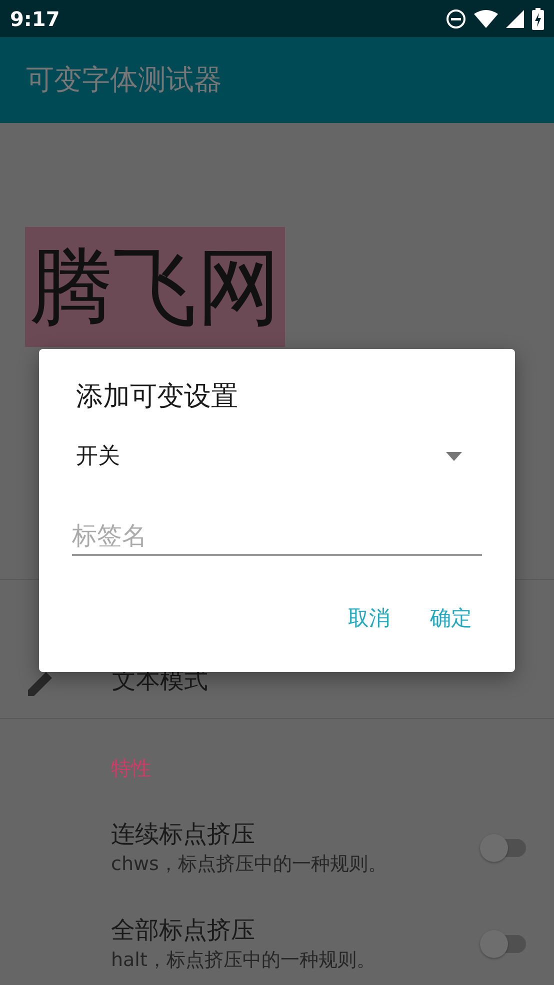 This screenshot has width=554, height=985. Describe the element at coordinates (515, 19) in the screenshot. I see `signal-icon` at that location.